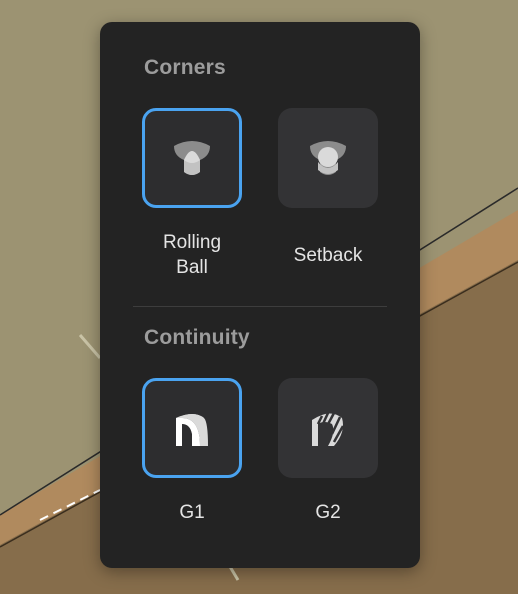  I want to click on continuity-section-title: Continuity, so click(197, 337).